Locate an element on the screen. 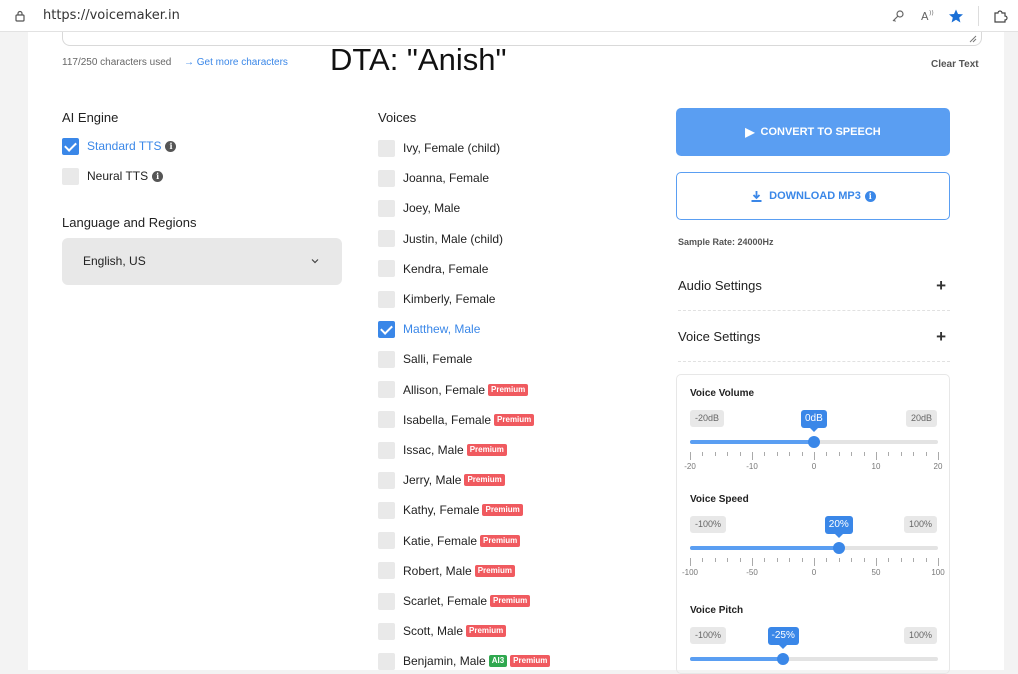 The image size is (1018, 674). download-mp3-button: DOWNLOAD MP3 i is located at coordinates (813, 196).